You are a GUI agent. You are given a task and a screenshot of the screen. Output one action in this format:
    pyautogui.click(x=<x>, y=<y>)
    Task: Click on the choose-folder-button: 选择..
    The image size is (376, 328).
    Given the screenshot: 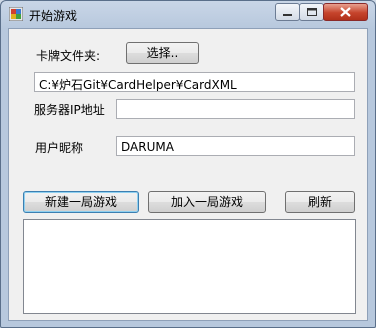 What is the action you would take?
    pyautogui.click(x=162, y=53)
    